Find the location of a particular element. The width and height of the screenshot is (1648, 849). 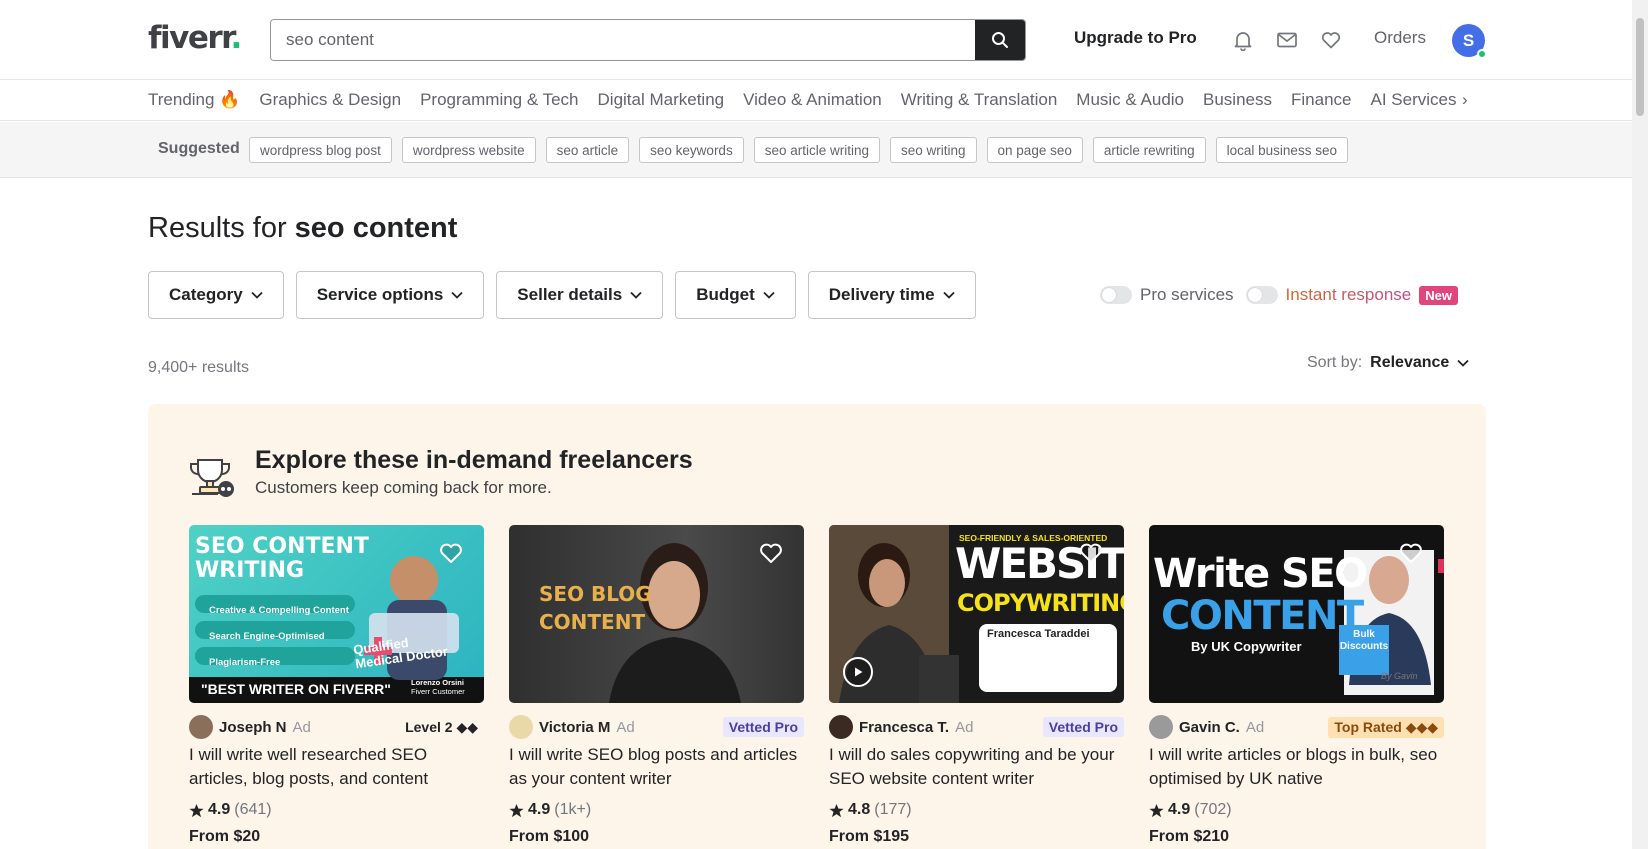

filter-label: Category is located at coordinates (206, 294).